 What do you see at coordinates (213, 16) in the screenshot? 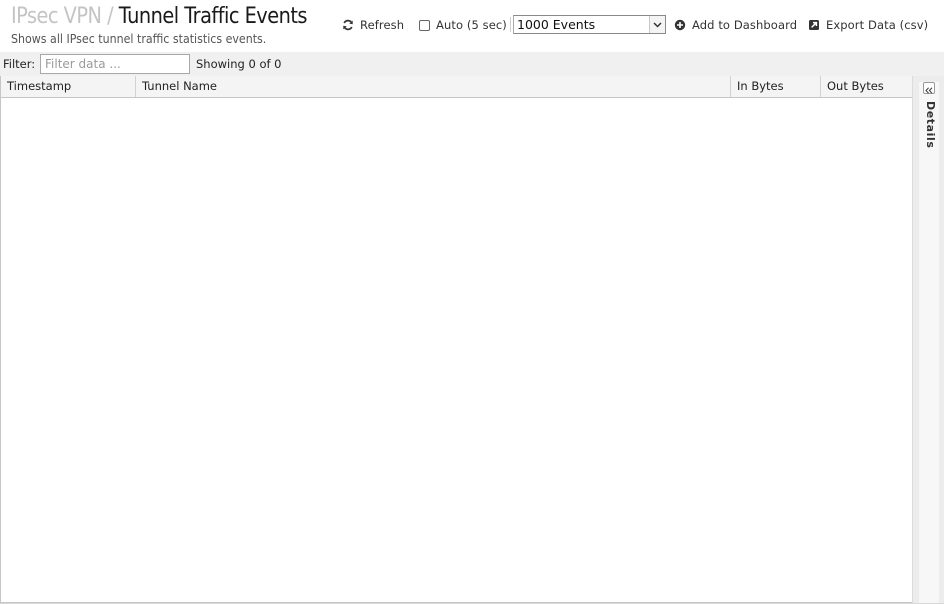
I see `breadcrumb-current: Tunnel Traffic Events` at bounding box center [213, 16].